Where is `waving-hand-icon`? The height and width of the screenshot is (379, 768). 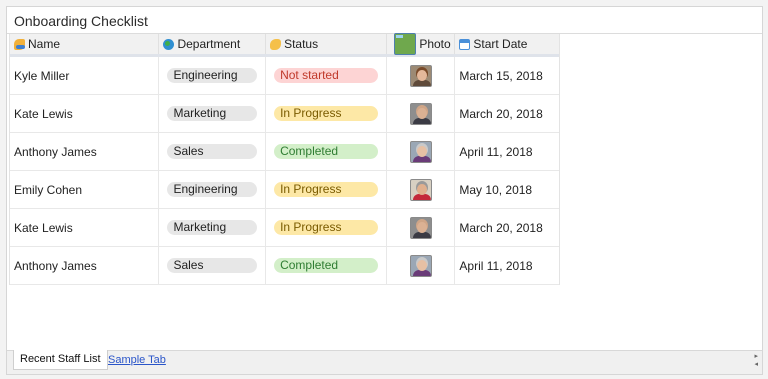
waving-hand-icon is located at coordinates (19, 44).